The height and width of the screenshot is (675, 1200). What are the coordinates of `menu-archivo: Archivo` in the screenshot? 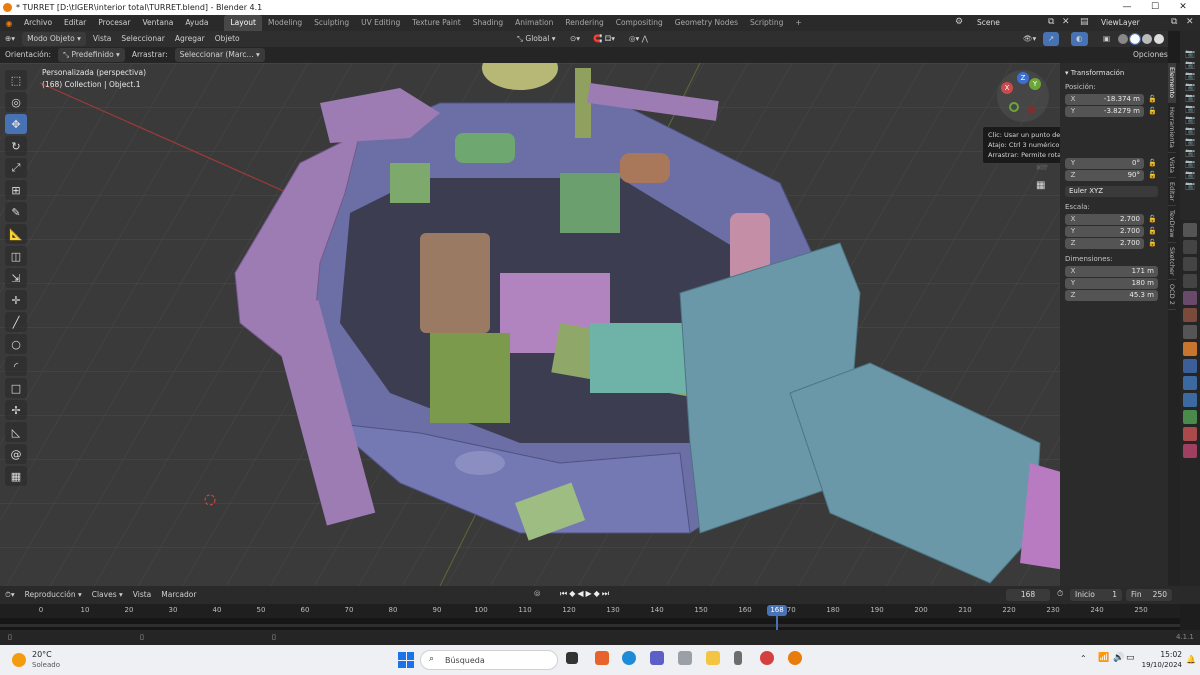 It's located at (38, 23).